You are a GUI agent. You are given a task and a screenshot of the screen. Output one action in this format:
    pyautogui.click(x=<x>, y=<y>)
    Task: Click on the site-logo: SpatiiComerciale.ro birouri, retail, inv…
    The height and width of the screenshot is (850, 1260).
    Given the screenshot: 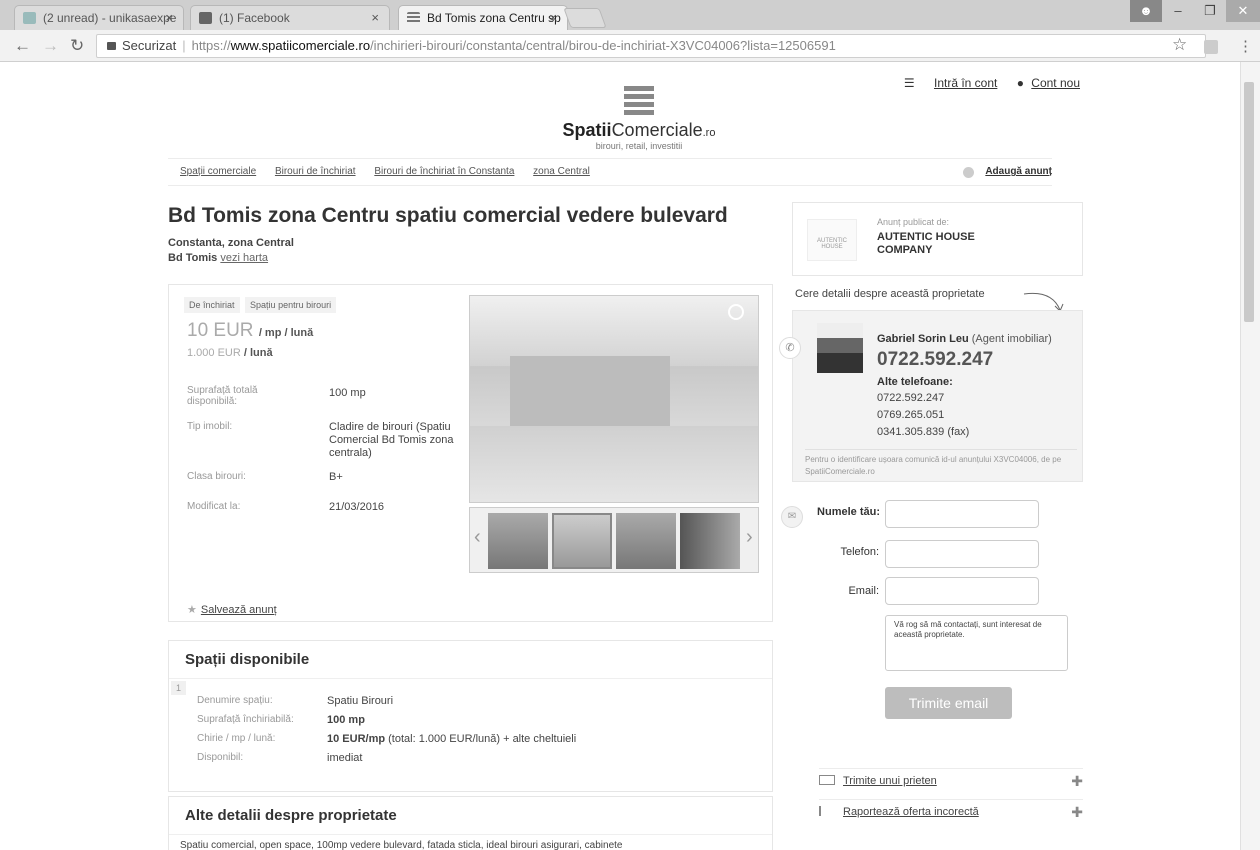 What is the action you would take?
    pyautogui.click(x=639, y=118)
    